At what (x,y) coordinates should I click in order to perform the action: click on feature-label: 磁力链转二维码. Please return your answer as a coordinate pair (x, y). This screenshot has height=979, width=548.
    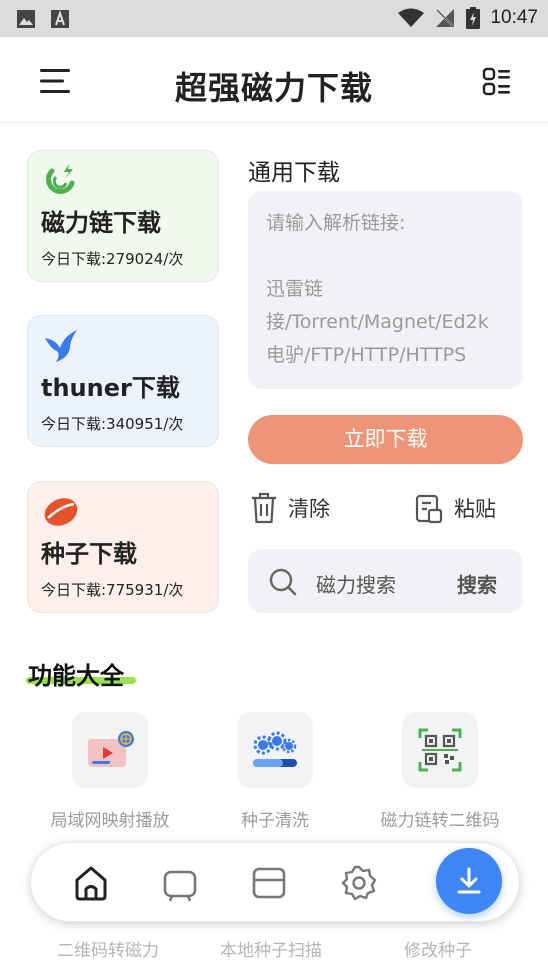
    Looking at the image, I should click on (440, 821).